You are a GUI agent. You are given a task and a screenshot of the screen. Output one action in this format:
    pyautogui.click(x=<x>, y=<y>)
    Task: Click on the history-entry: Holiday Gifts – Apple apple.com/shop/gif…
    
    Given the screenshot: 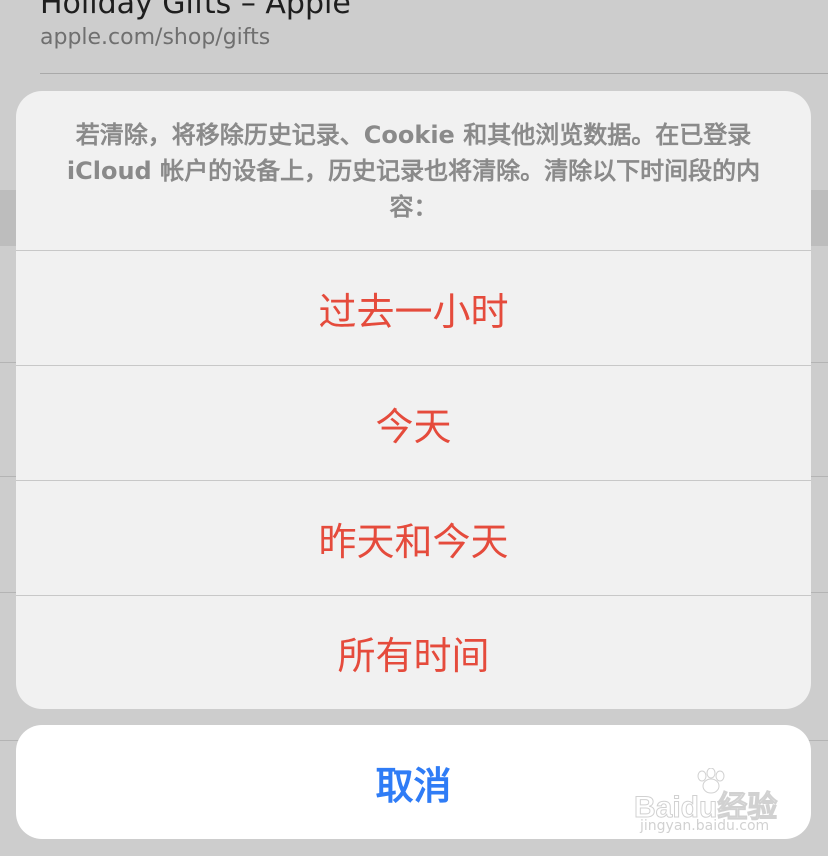 What is the action you would take?
    pyautogui.click(x=434, y=37)
    